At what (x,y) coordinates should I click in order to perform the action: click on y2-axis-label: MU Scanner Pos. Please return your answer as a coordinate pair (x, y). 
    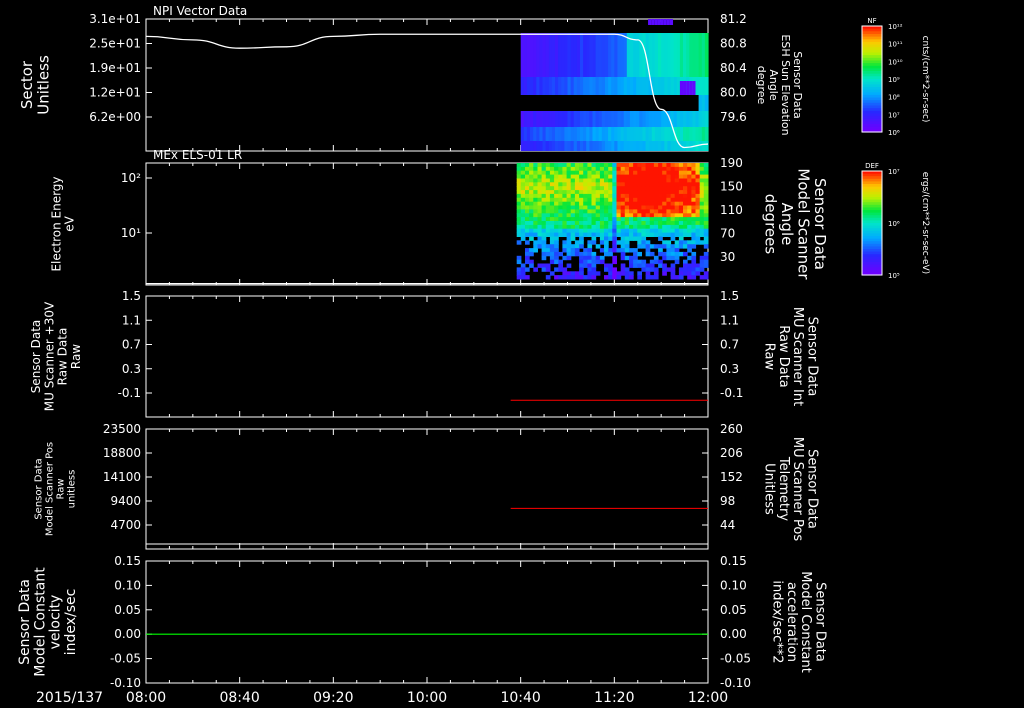
    Looking at the image, I should click on (797, 489).